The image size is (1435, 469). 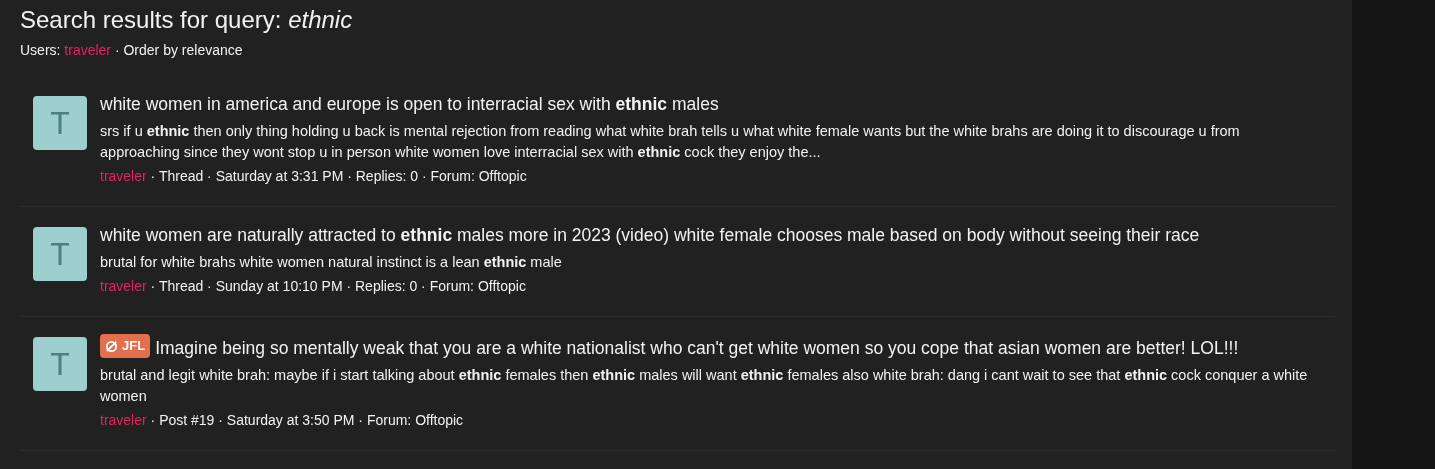 I want to click on post-meta: traveler · Post #19 · Saturday at 3:50 PM · Forum: Offtopic, so click(x=282, y=419).